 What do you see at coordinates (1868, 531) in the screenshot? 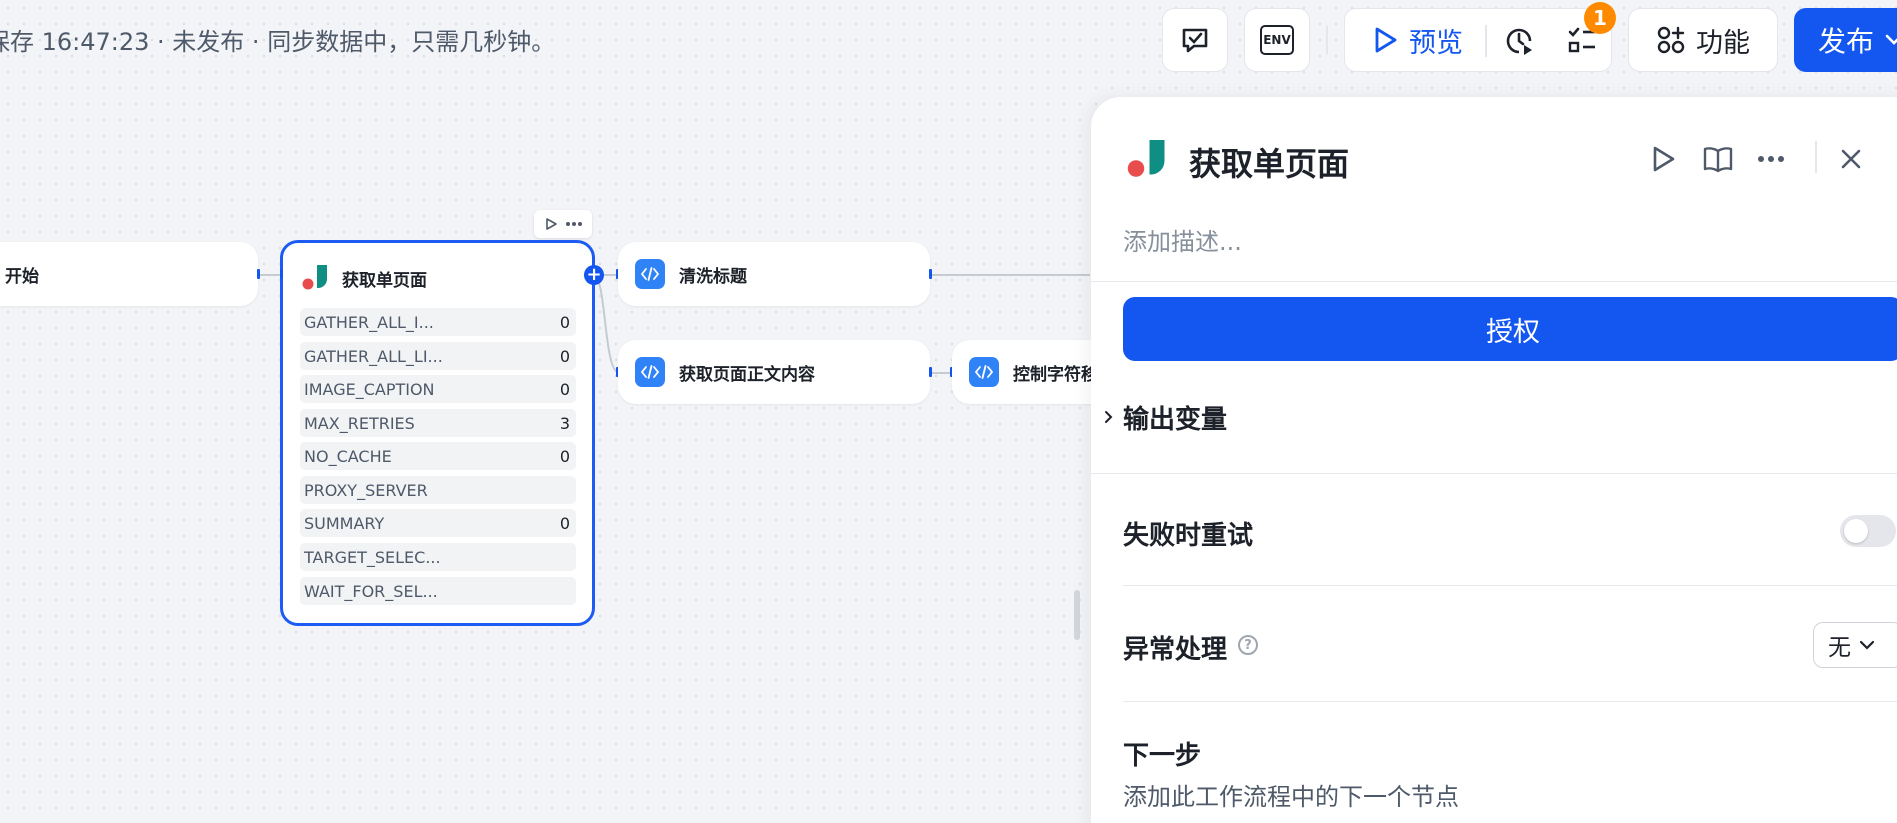
I see `retry-toggle` at bounding box center [1868, 531].